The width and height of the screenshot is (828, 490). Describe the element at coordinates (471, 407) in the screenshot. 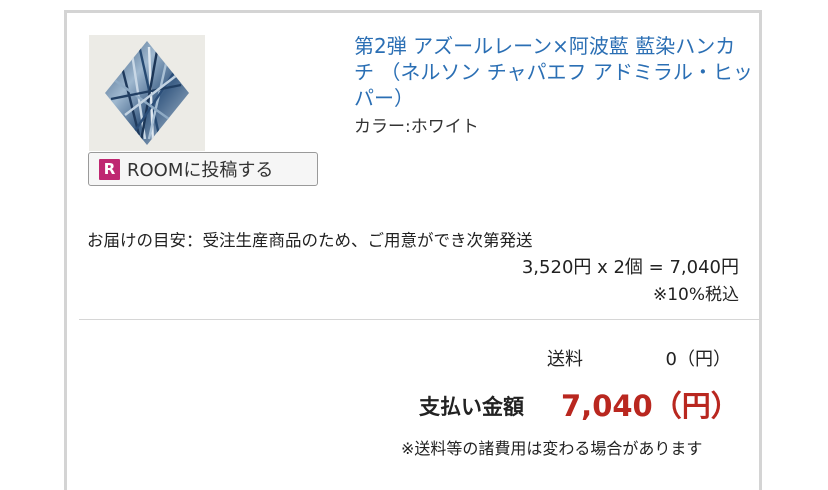

I see `total-label: 支払い金額` at that location.